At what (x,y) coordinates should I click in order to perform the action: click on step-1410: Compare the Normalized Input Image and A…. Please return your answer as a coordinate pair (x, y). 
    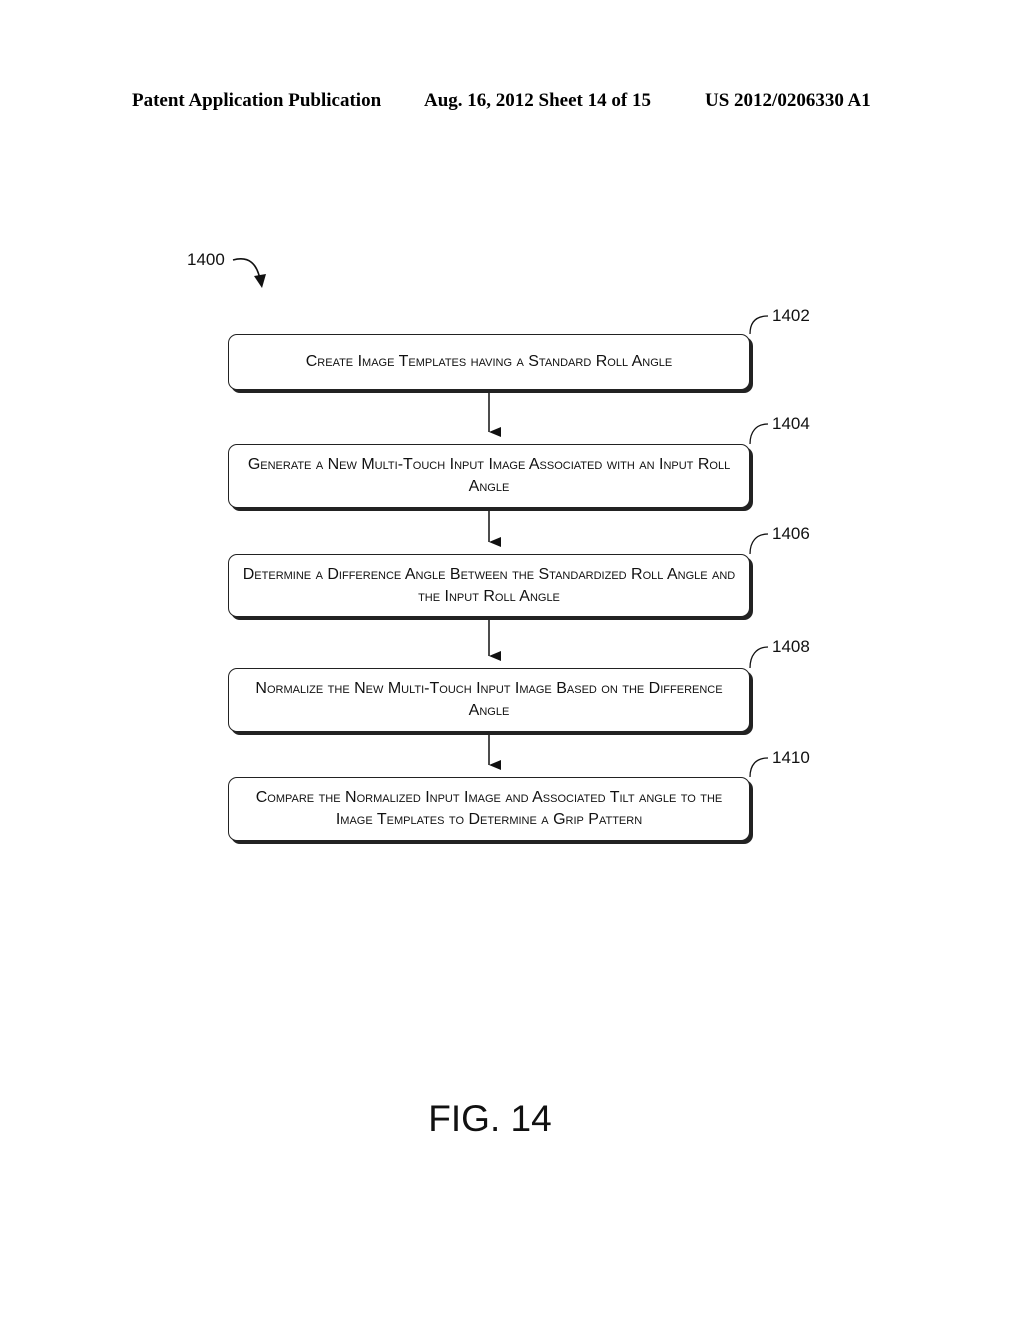
    Looking at the image, I should click on (489, 809).